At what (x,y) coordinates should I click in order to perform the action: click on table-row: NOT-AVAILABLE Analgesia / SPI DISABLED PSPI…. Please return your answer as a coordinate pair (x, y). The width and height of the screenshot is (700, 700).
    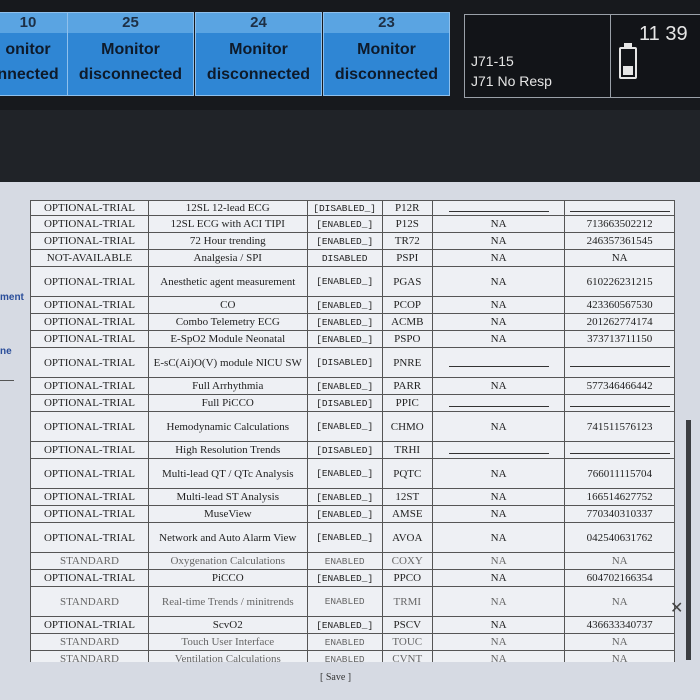
    Looking at the image, I should click on (352, 258).